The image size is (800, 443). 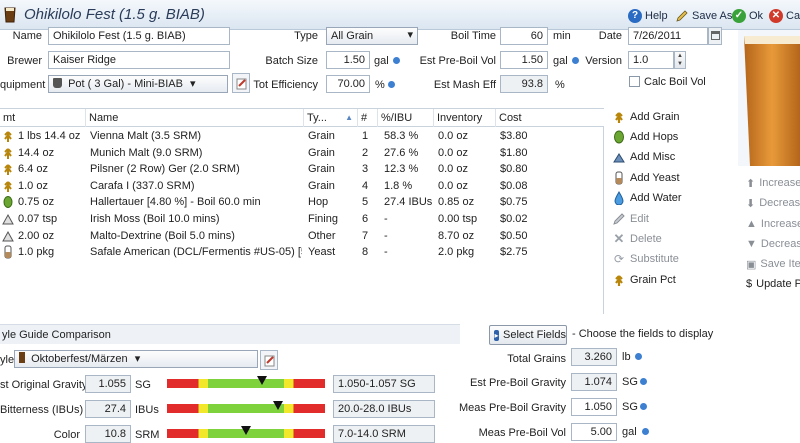 What do you see at coordinates (246, 408) in the screenshot?
I see `ibu-range-bar` at bounding box center [246, 408].